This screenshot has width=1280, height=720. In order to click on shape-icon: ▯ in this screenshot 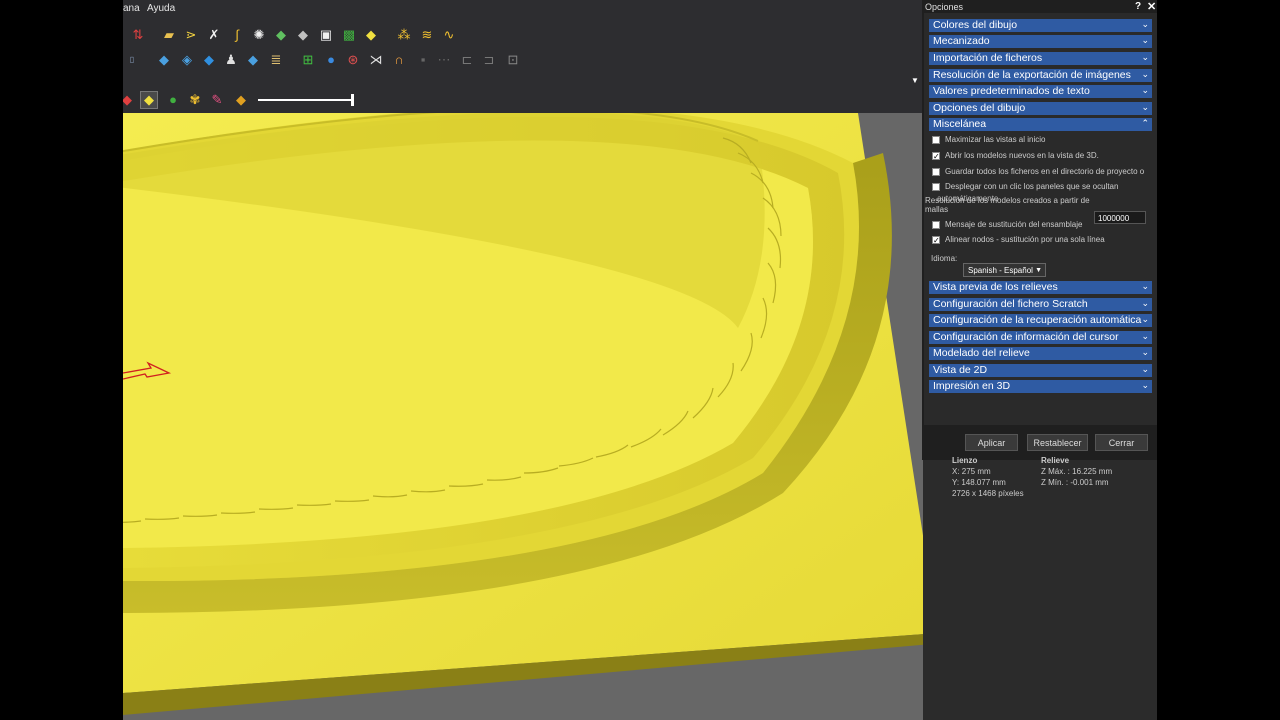, I will do `click(132, 60)`.